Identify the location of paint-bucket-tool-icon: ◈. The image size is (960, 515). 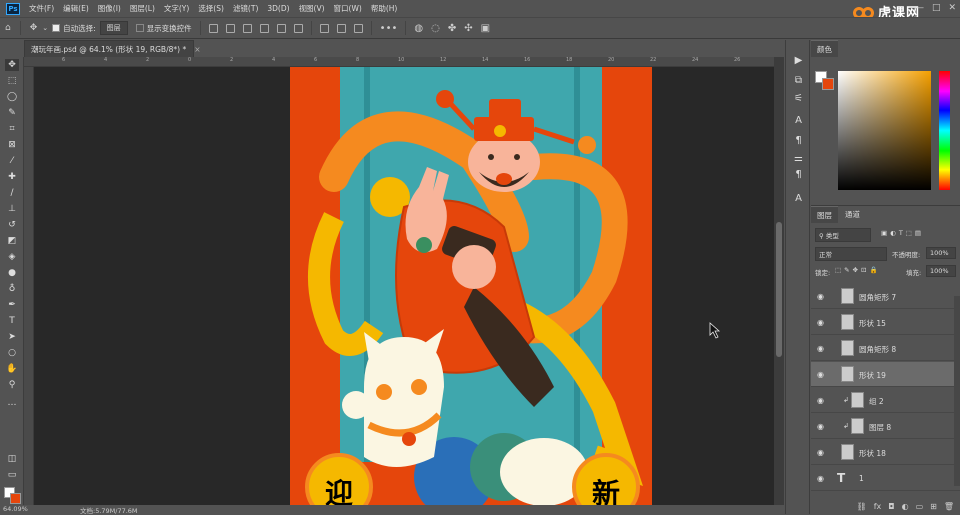
(12, 257).